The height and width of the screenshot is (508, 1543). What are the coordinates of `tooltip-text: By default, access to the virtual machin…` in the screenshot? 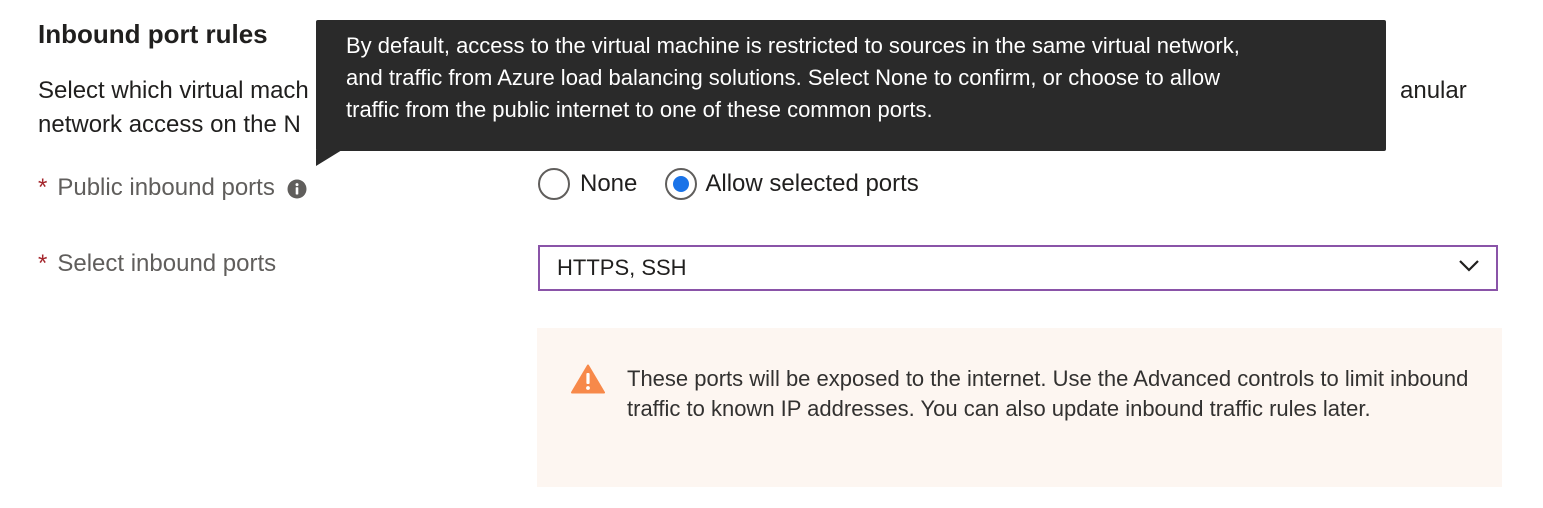 It's located at (856, 78).